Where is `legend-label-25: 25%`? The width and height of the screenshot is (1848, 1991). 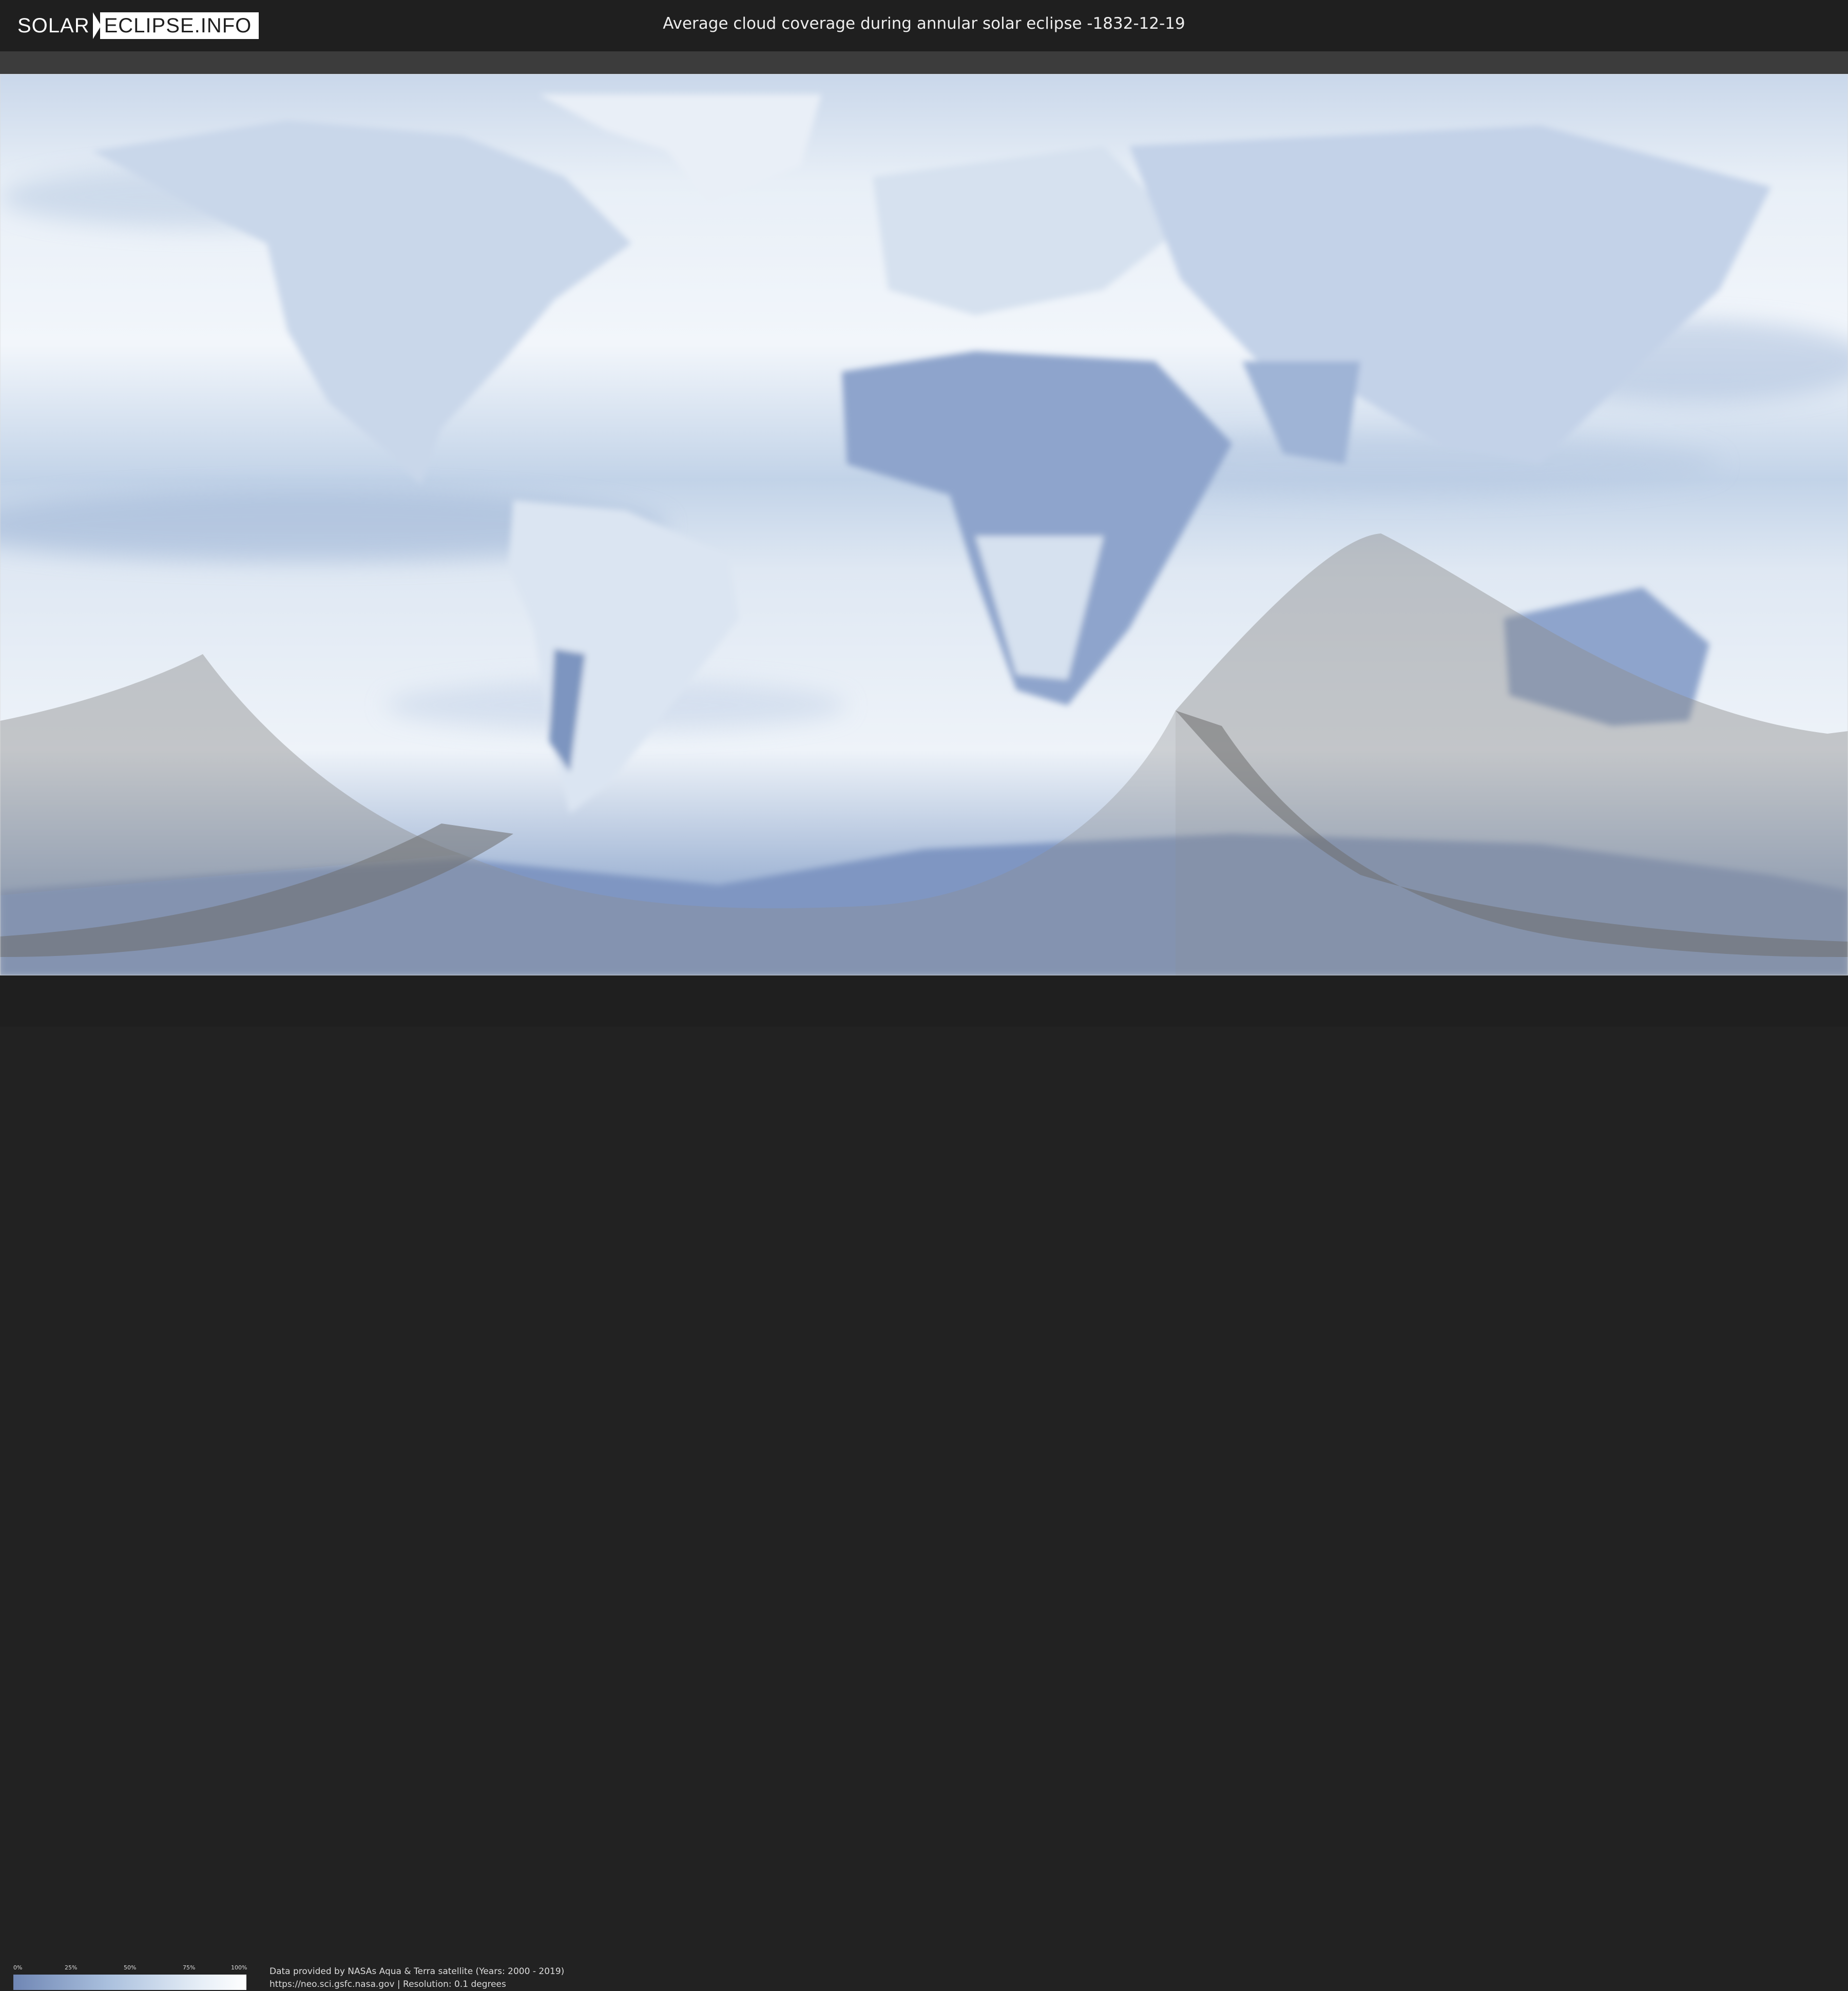 legend-label-25: 25% is located at coordinates (71, 1968).